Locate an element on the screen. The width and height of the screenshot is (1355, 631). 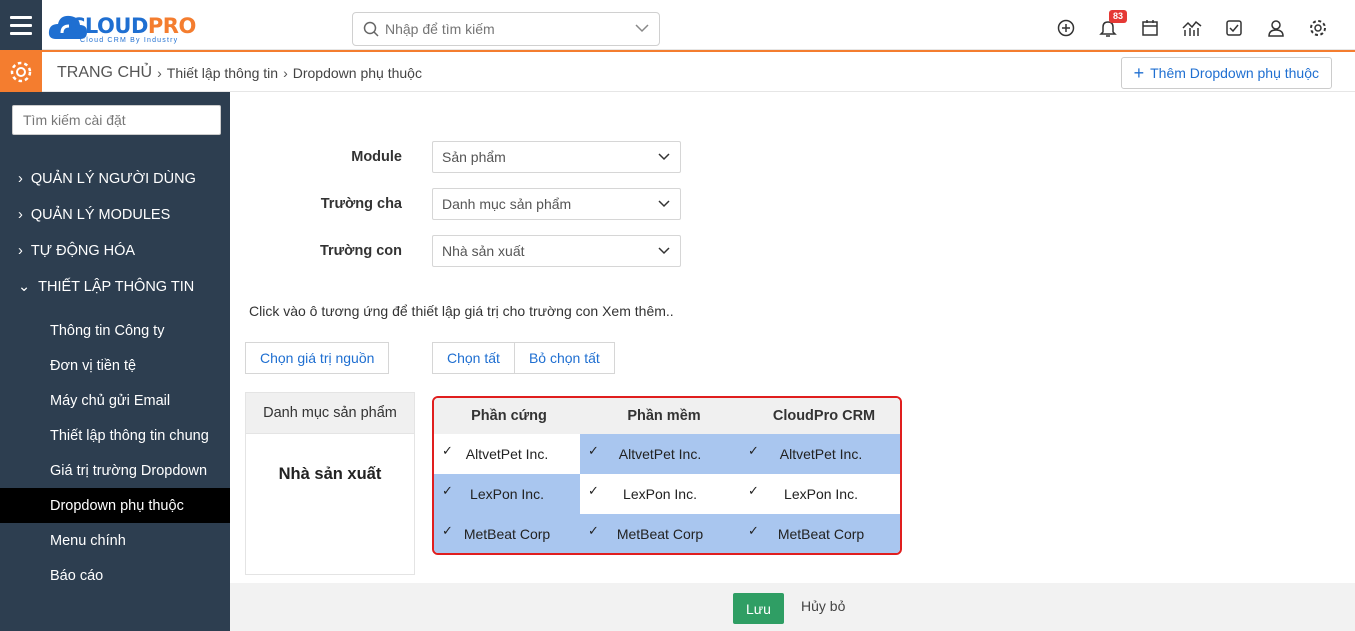
sidebar-item-general-settings: Thiết lập thông tin chung is located at coordinates (115, 435).